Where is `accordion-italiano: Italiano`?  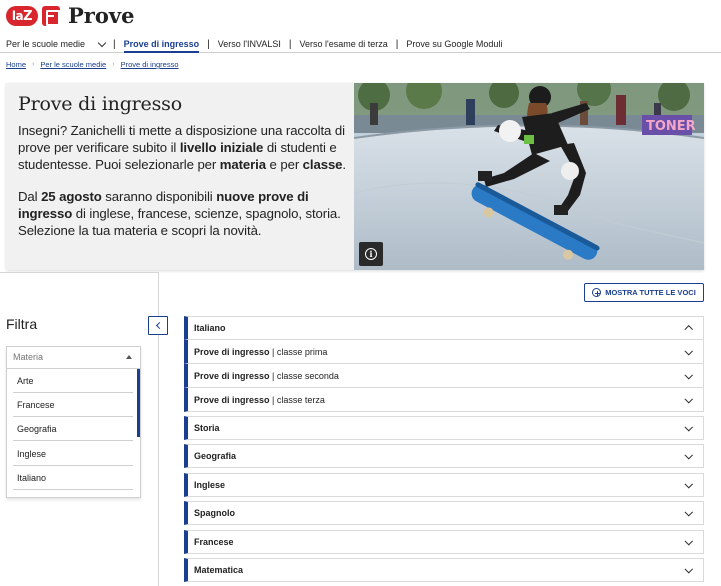
accordion-italiano: Italiano is located at coordinates (444, 328).